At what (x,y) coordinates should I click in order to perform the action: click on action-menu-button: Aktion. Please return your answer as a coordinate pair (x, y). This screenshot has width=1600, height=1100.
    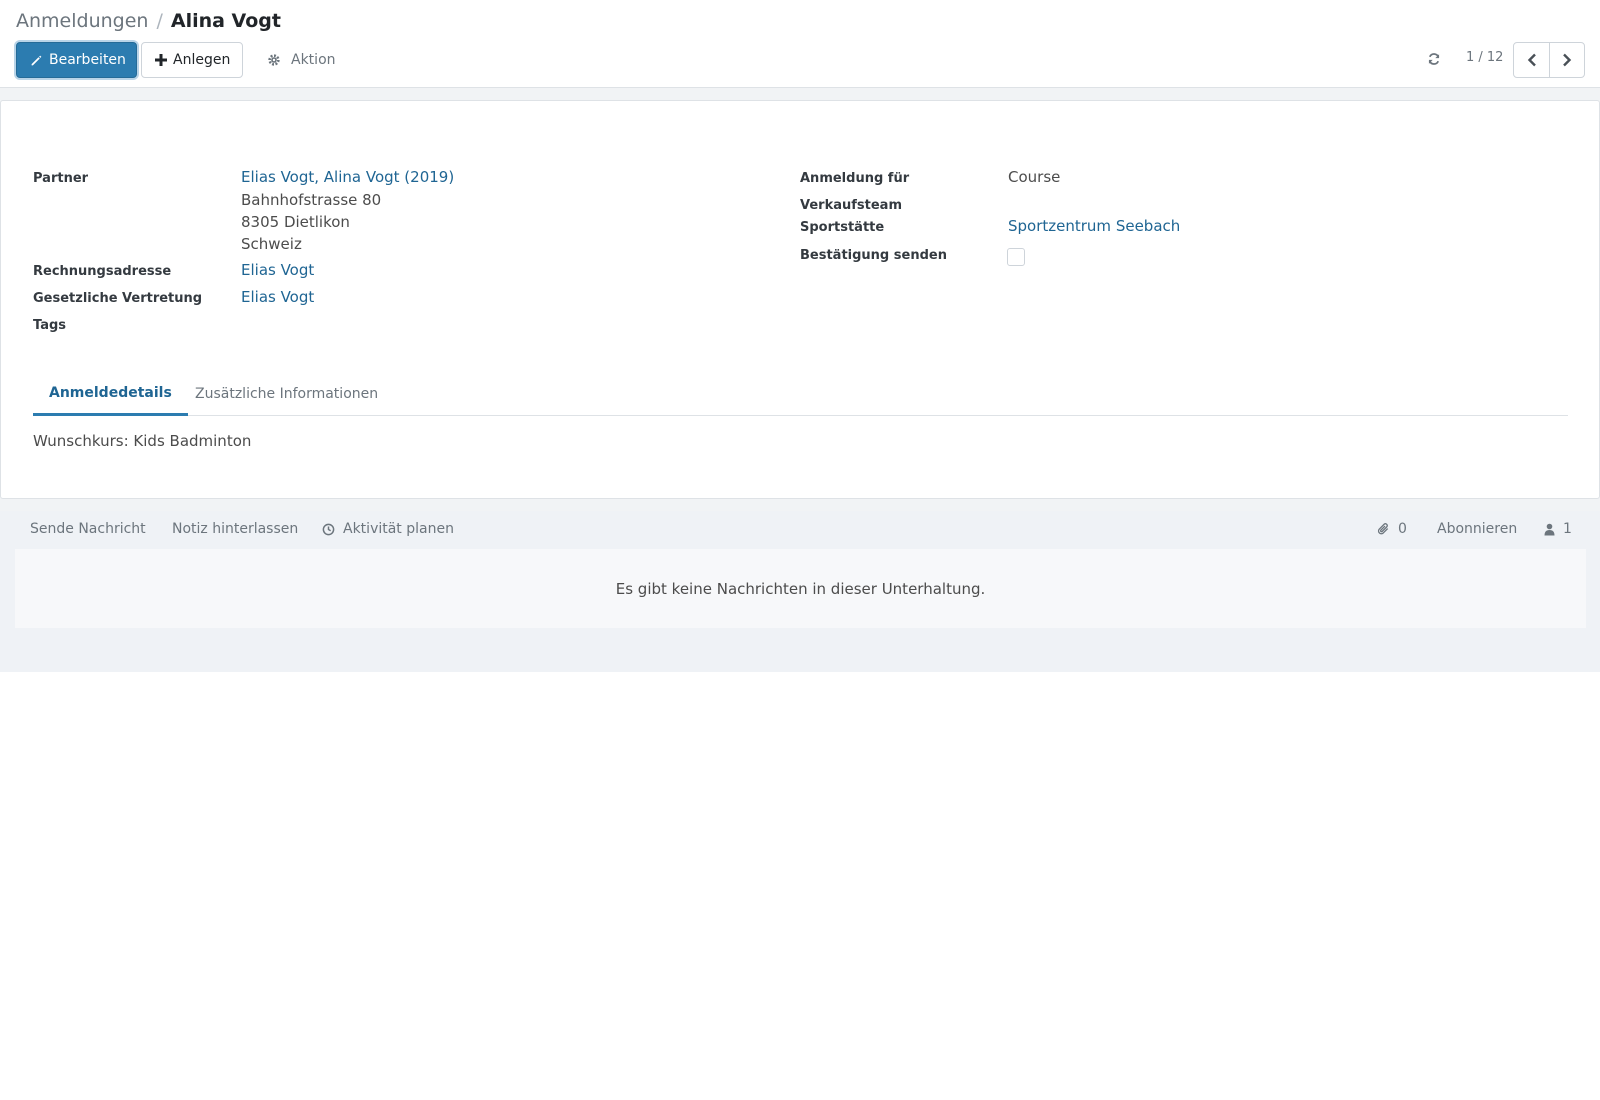
    Looking at the image, I should click on (301, 60).